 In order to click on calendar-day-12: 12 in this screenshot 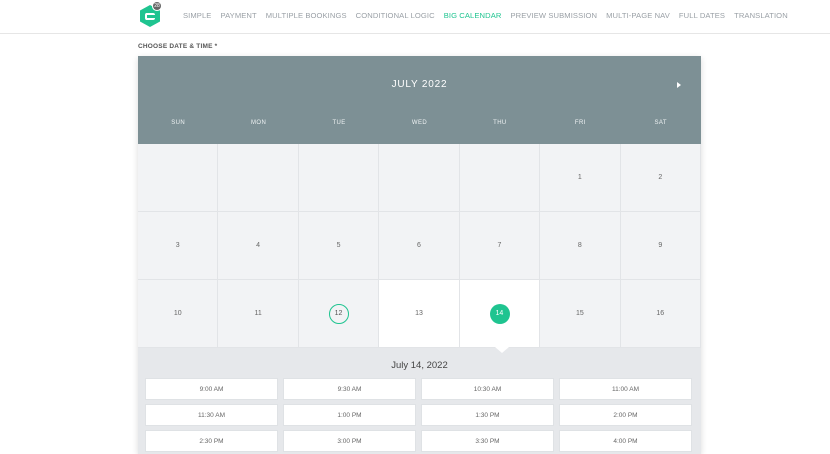, I will do `click(339, 314)`.